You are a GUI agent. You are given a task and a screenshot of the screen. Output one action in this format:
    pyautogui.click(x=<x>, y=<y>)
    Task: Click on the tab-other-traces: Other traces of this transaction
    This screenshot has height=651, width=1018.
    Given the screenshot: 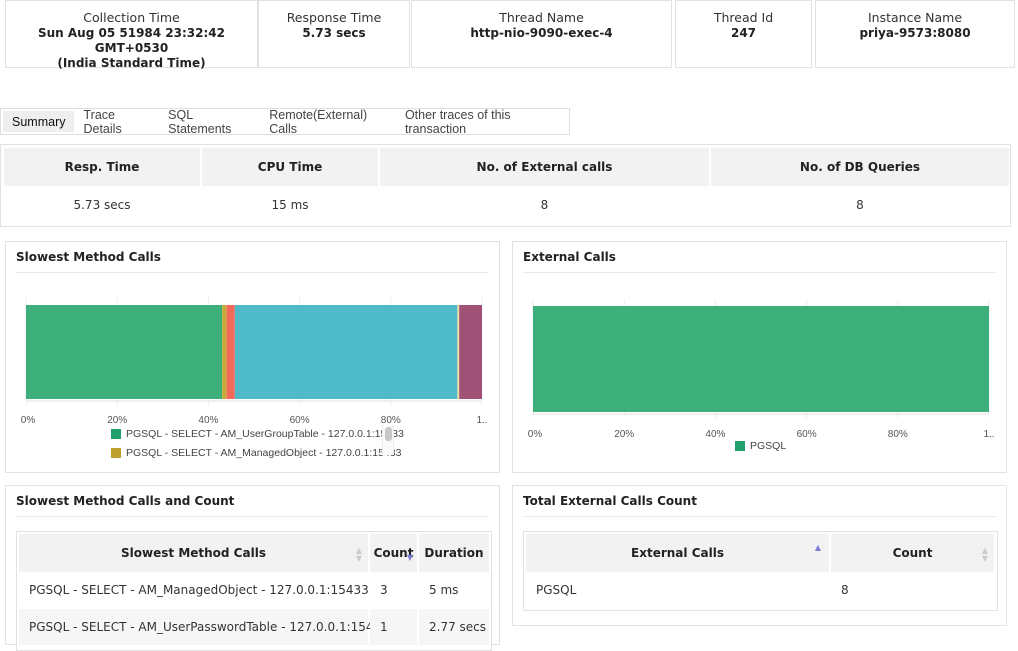 What is the action you would take?
    pyautogui.click(x=482, y=122)
    